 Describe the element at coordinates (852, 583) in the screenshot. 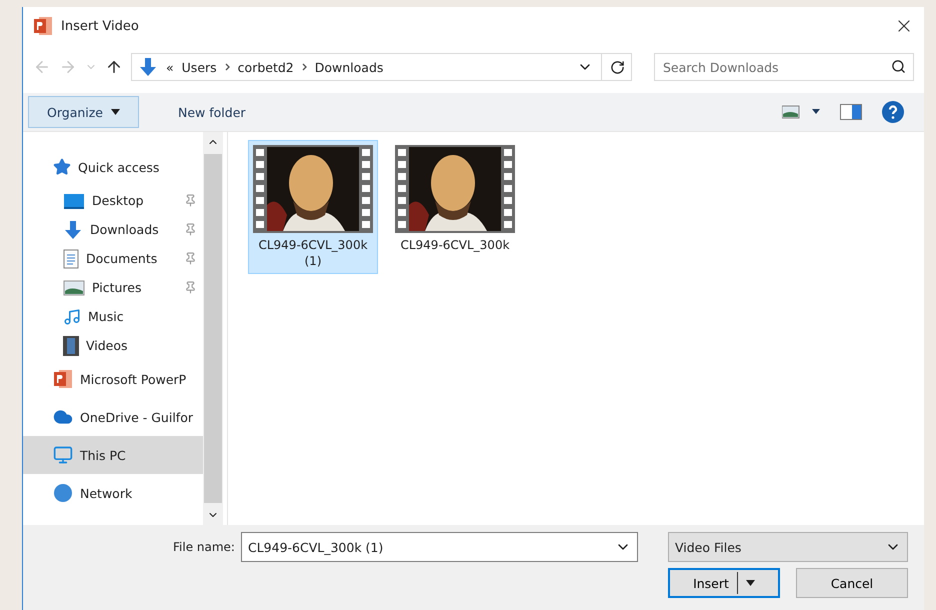

I see `cancel-button: Cancel` at that location.